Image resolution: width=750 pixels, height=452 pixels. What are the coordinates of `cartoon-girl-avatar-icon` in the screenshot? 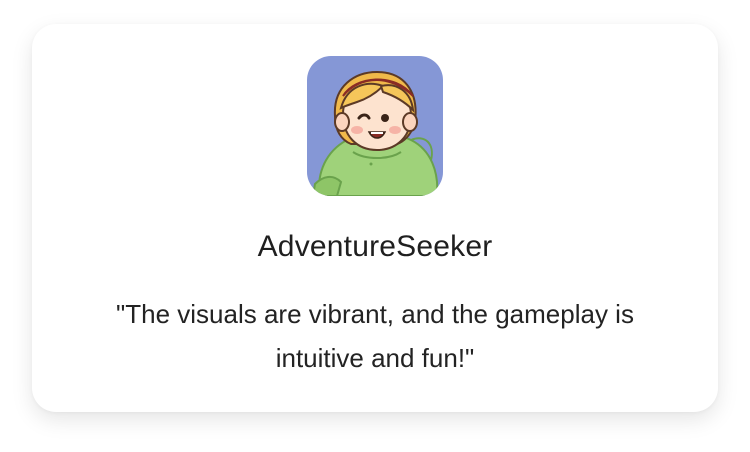 It's located at (375, 126).